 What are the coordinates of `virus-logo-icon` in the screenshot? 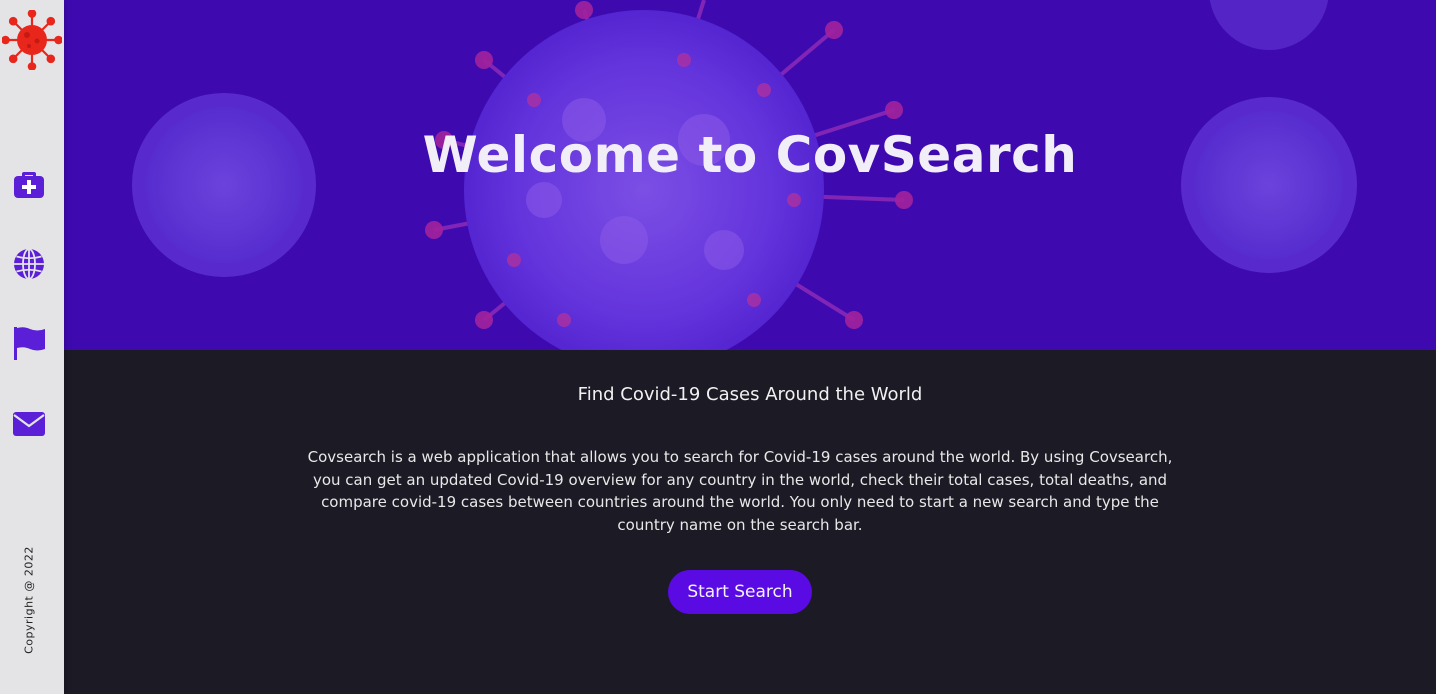 It's located at (32, 40).